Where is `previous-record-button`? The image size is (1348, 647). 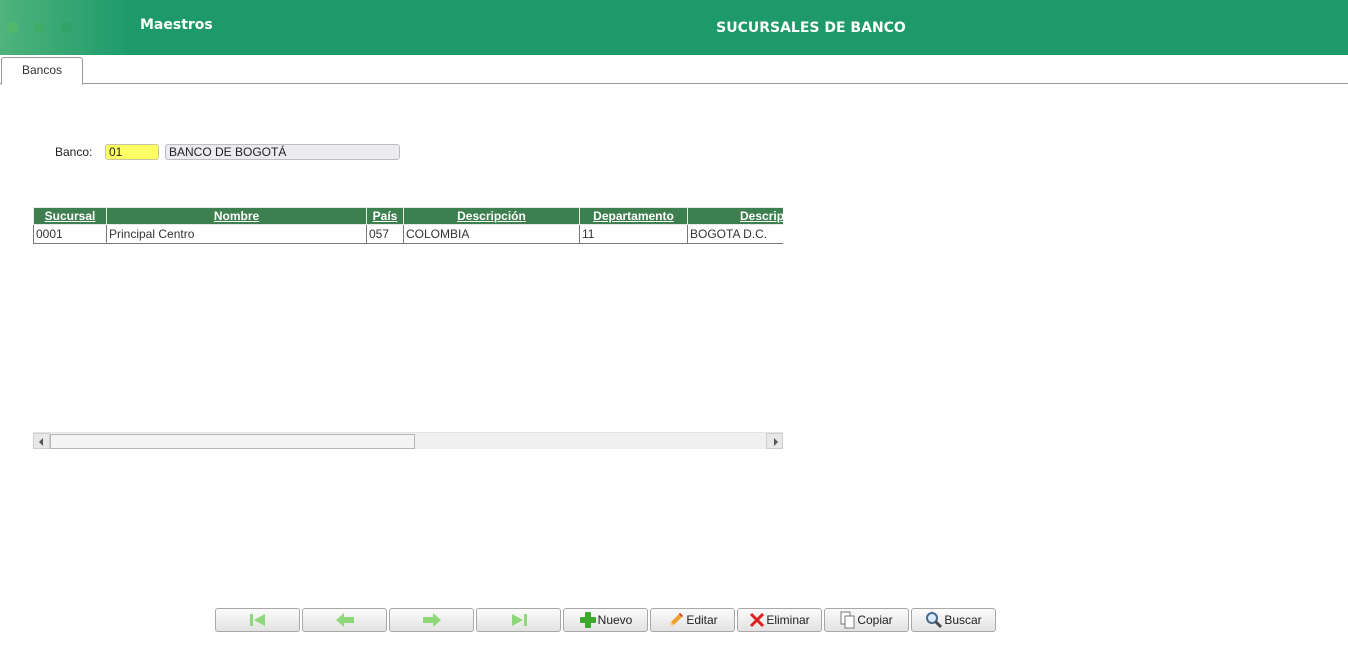
previous-record-button is located at coordinates (344, 620).